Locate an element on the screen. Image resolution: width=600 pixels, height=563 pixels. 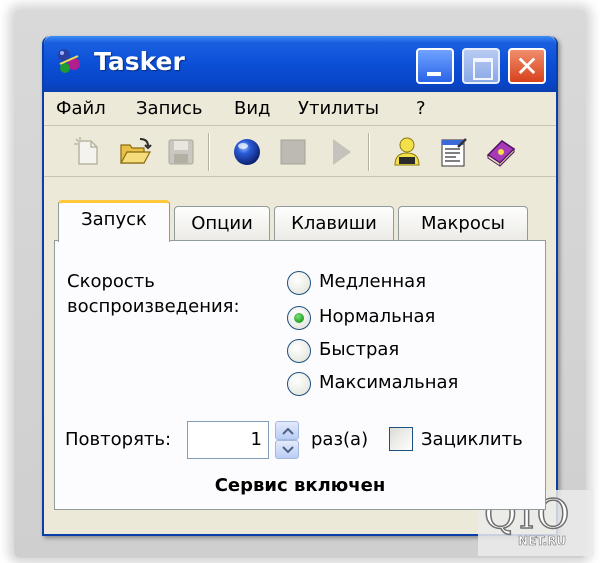
watermark-sub: NET.RU is located at coordinates (542, 541).